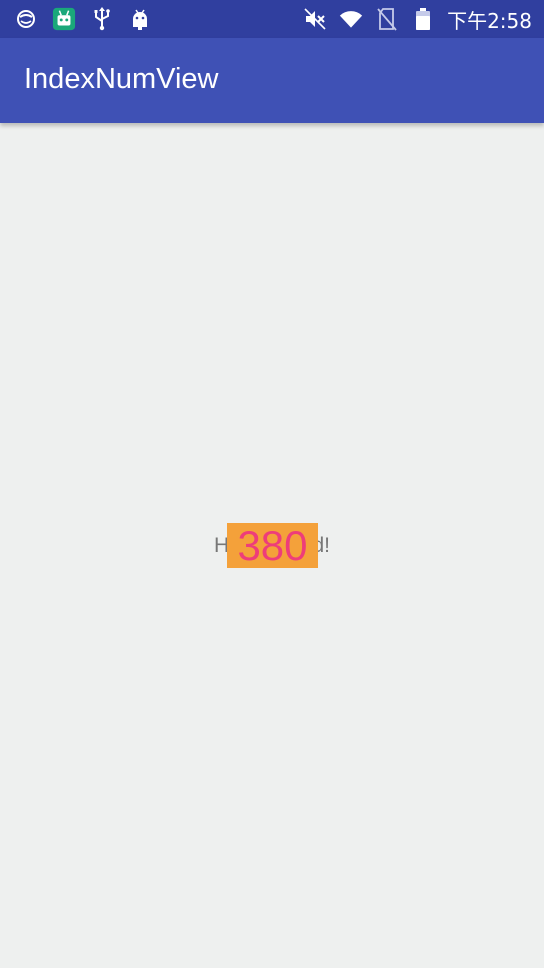  Describe the element at coordinates (489, 20) in the screenshot. I see `status-clock: 下午2:58` at that location.